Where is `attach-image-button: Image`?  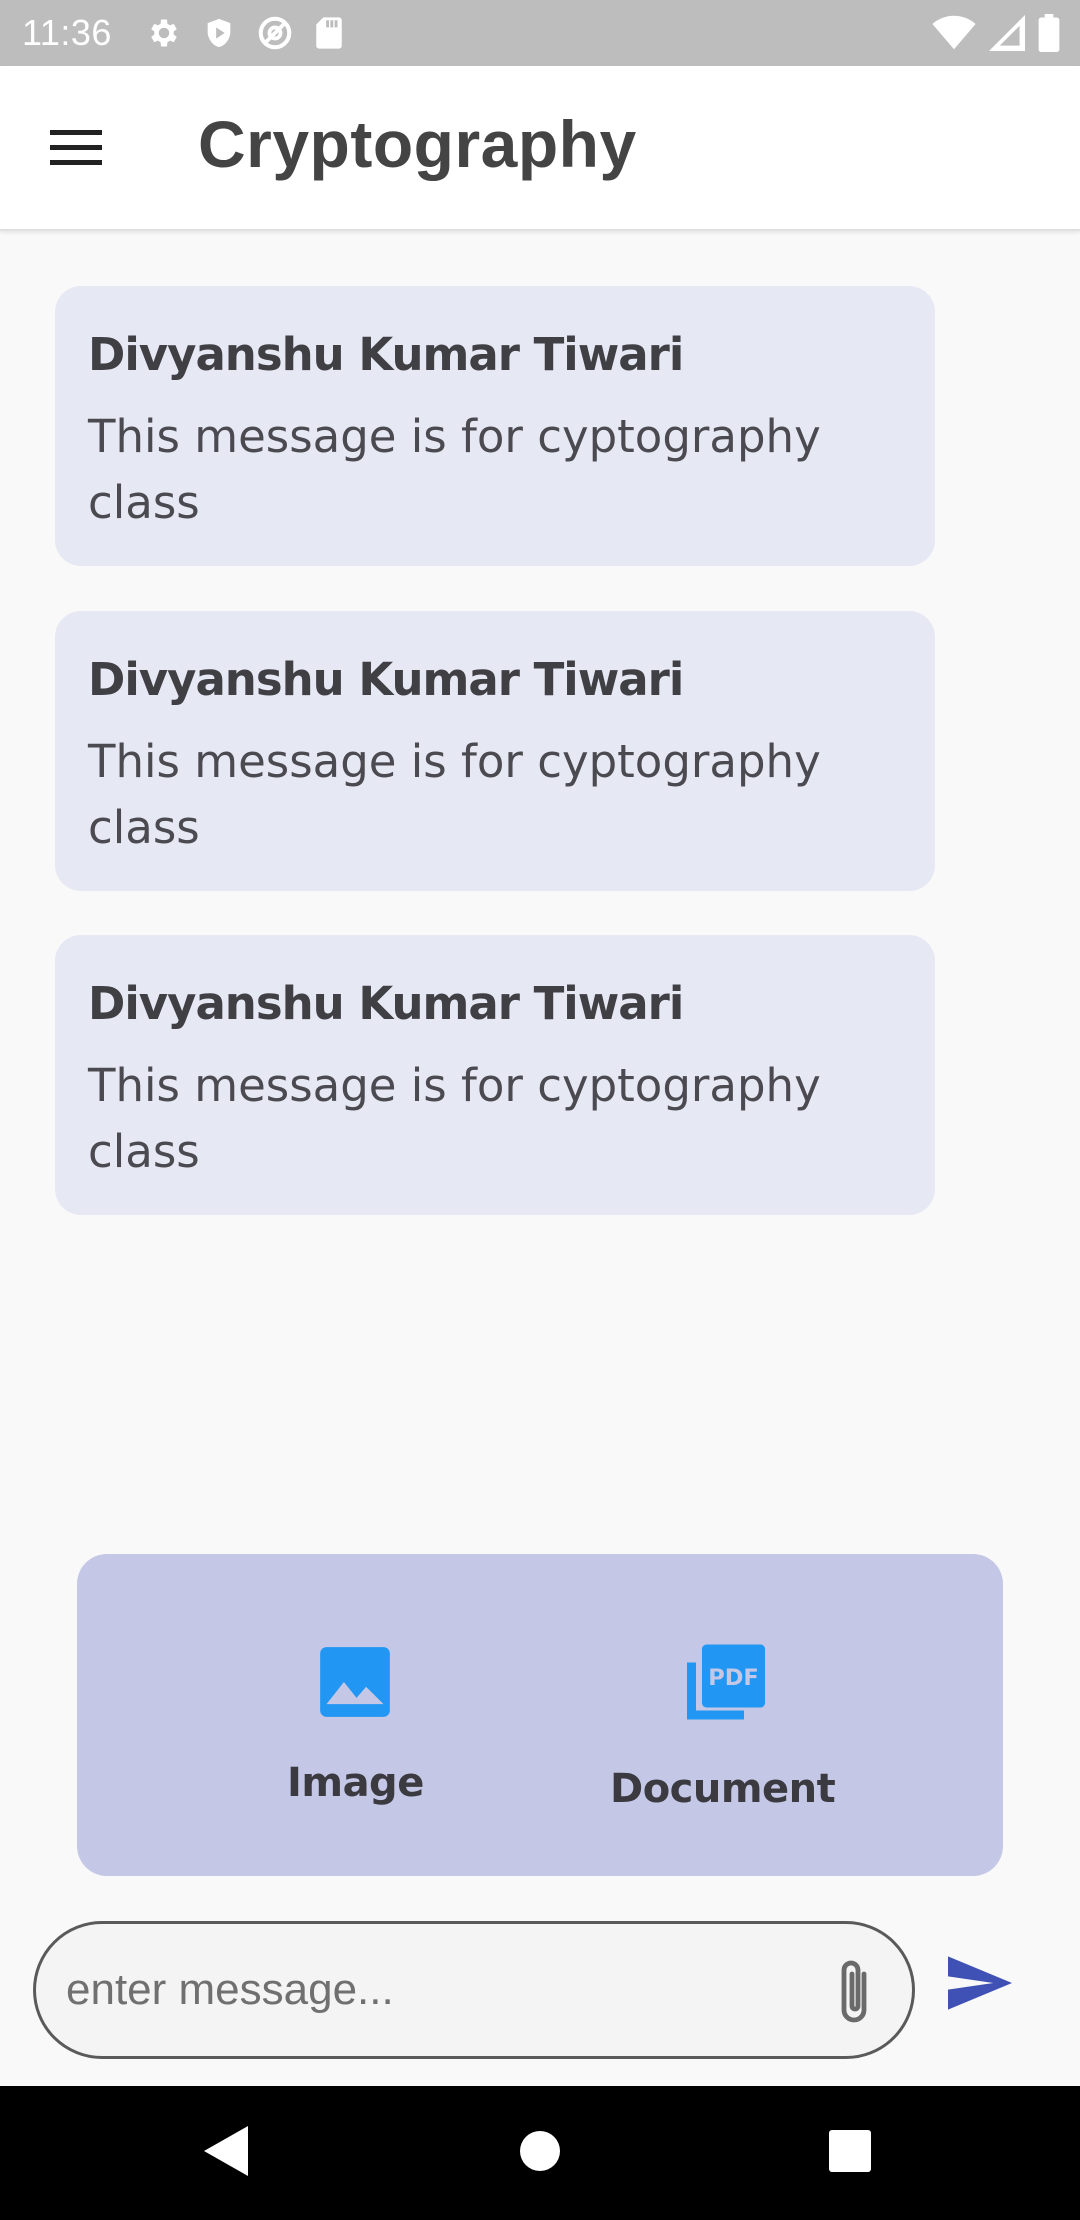
attach-image-button: Image is located at coordinates (355, 1725).